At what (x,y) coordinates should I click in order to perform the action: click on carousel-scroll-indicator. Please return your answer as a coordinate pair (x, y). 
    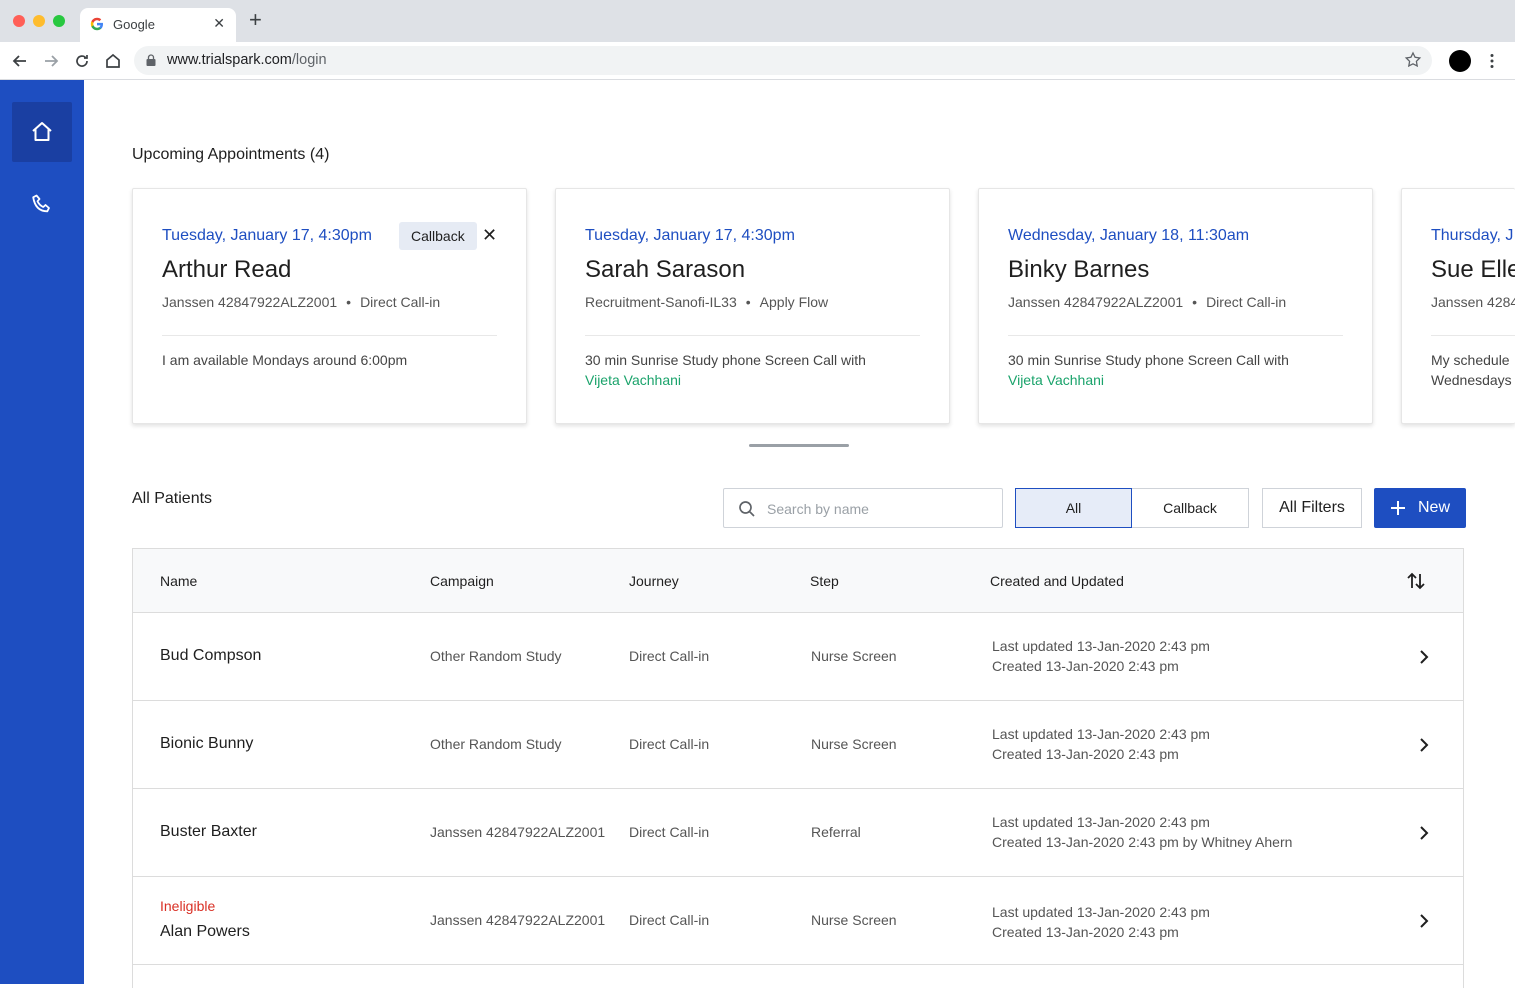
    Looking at the image, I should click on (799, 445).